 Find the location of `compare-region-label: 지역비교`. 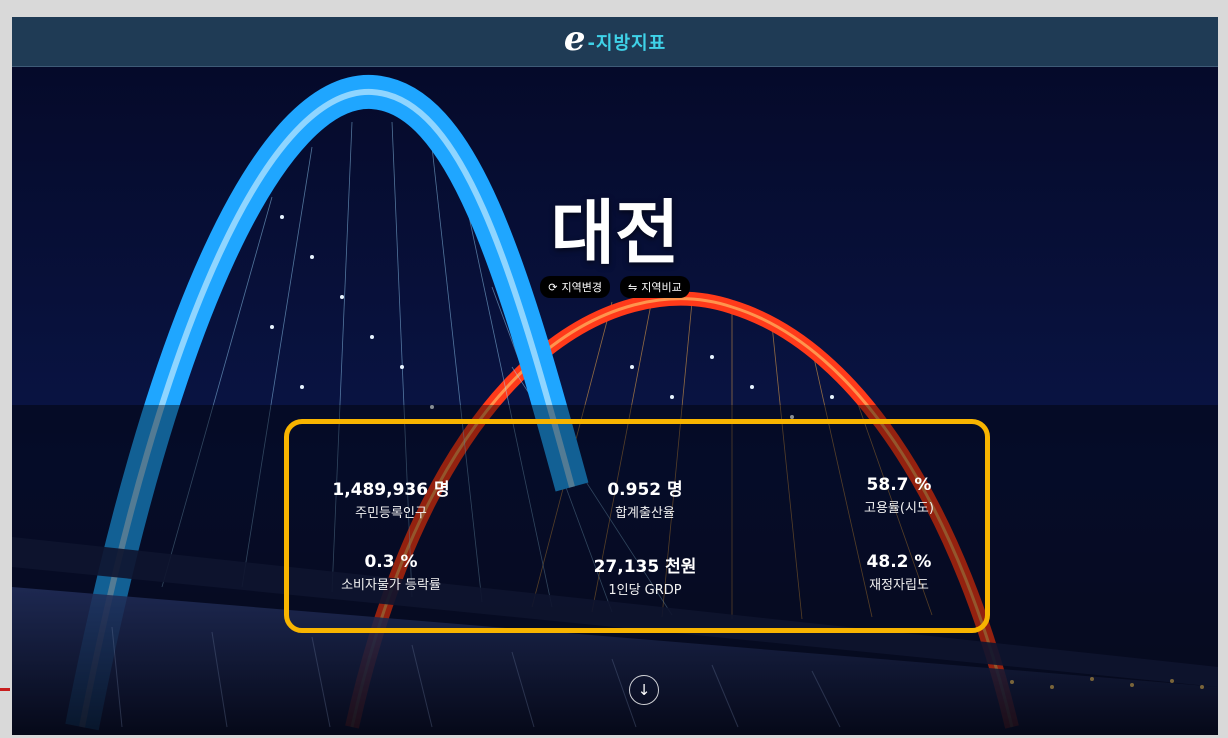

compare-region-label: 지역비교 is located at coordinates (661, 287).